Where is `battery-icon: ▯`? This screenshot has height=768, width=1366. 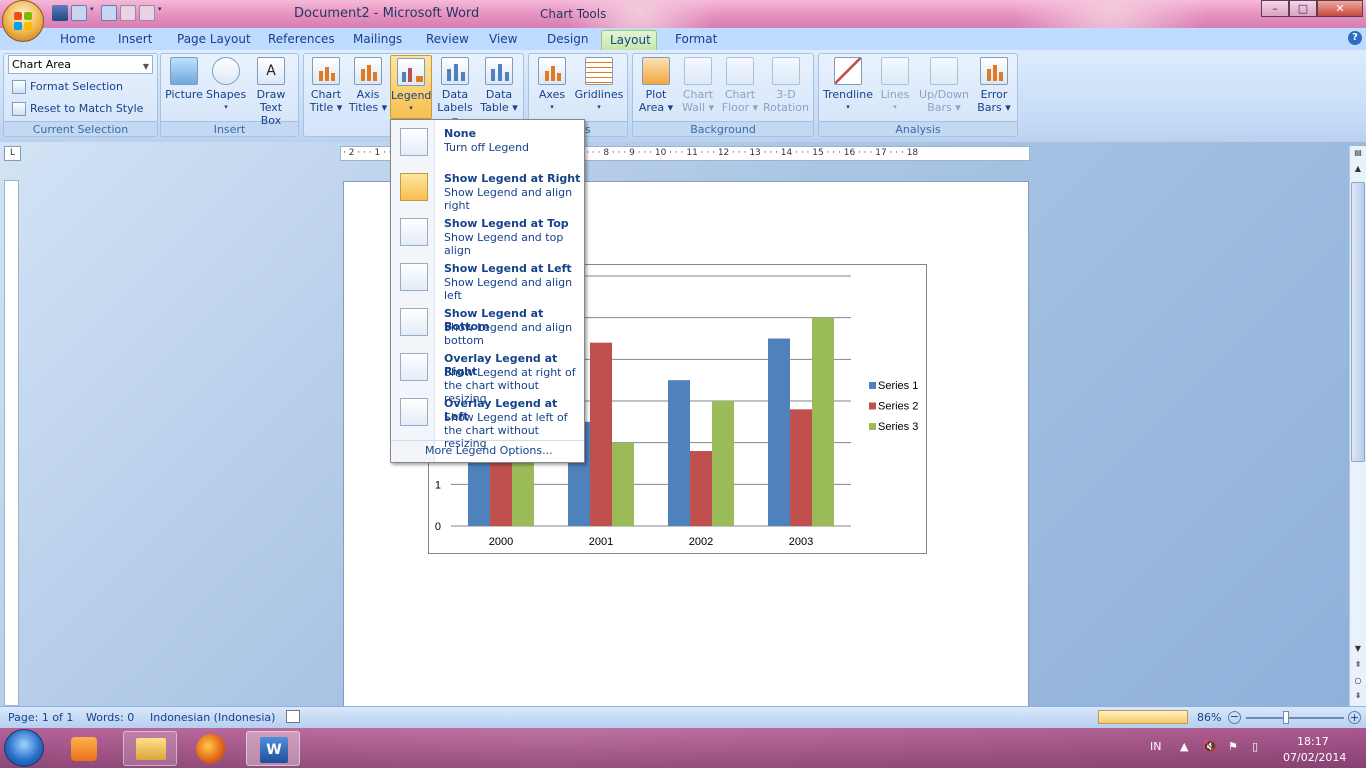
battery-icon: ▯ is located at coordinates (1255, 746).